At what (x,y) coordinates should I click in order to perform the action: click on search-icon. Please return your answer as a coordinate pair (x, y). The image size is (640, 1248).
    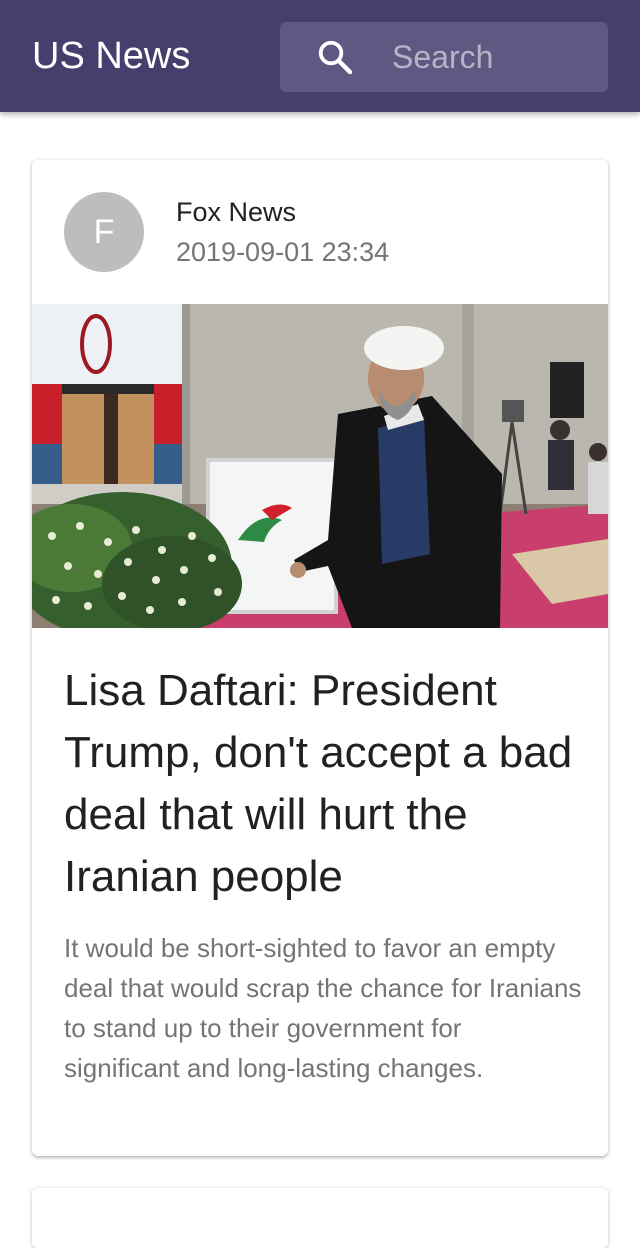
    Looking at the image, I should click on (335, 57).